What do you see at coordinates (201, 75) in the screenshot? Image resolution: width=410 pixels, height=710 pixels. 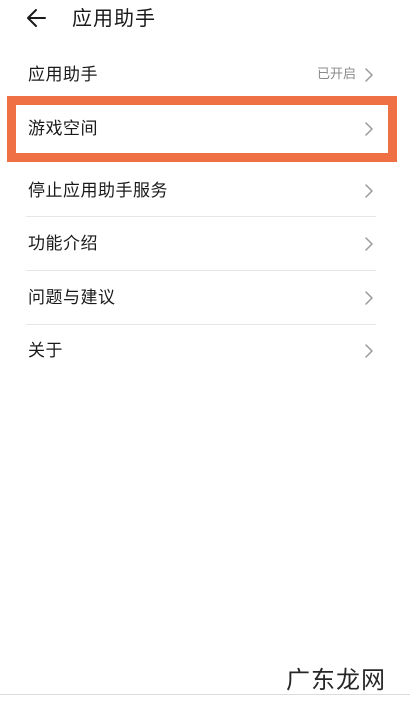 I see `row-app-assistant: 应用助手 已开启` at bounding box center [201, 75].